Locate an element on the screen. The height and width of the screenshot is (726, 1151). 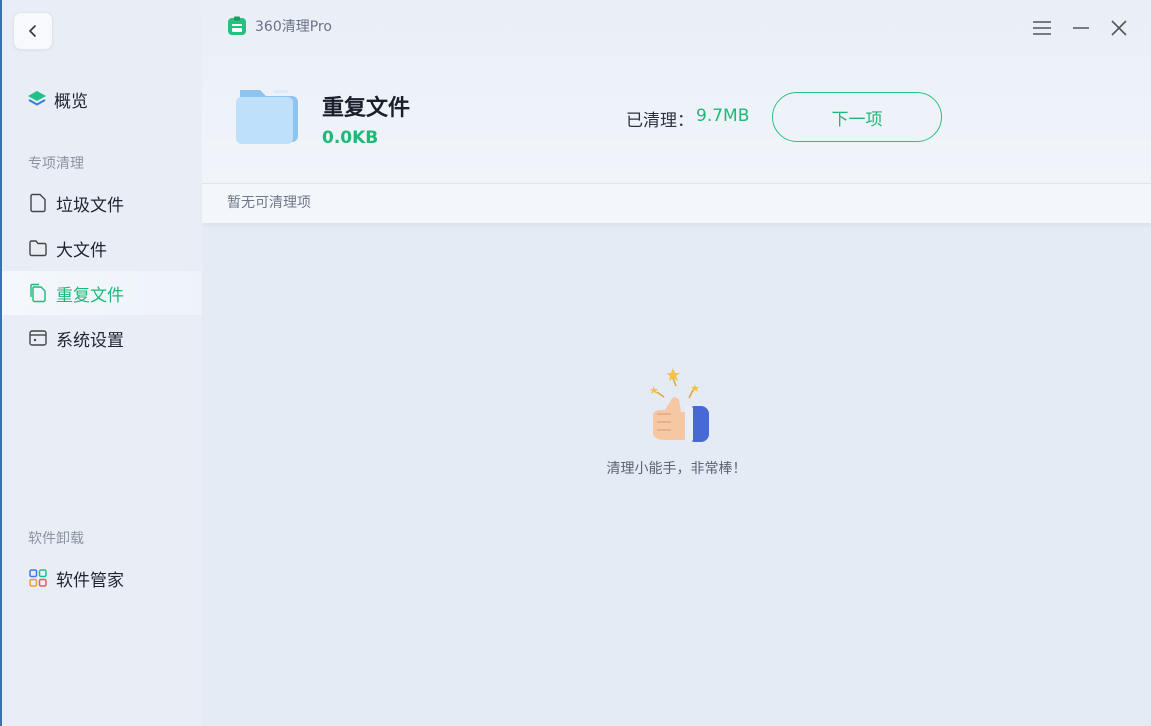
sidebar-item-large-files: 大文件 is located at coordinates (102, 248).